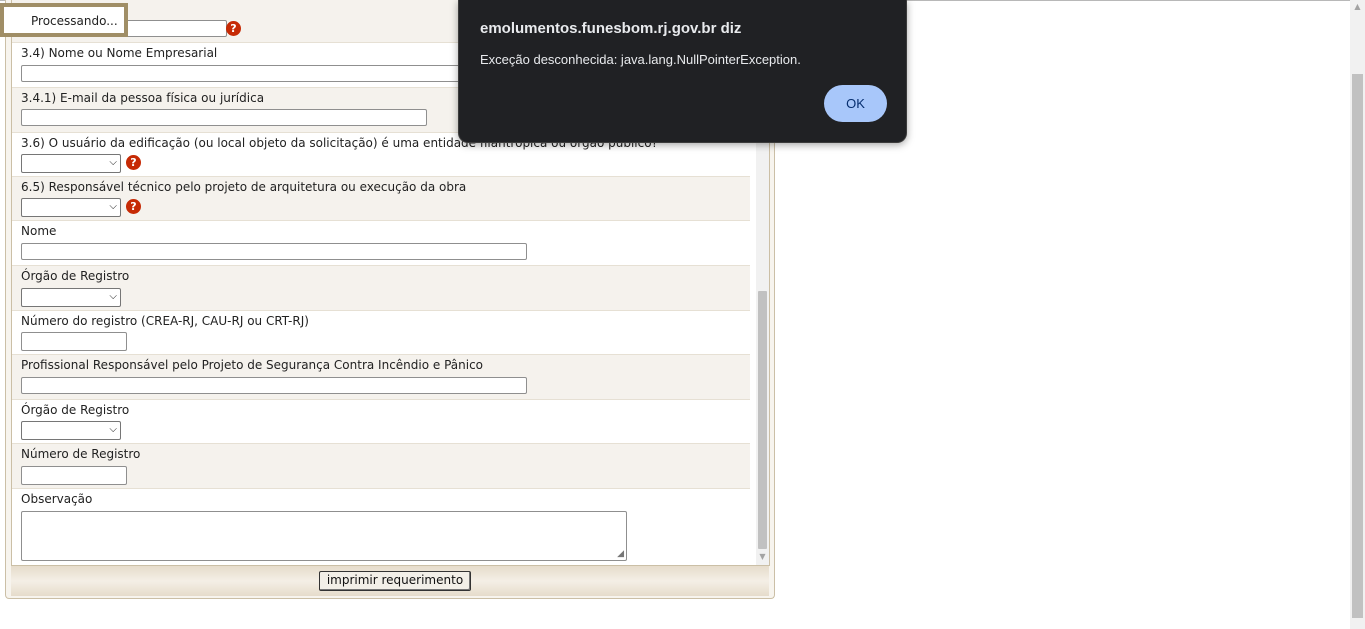 The image size is (1365, 629). I want to click on ok-button: OK, so click(855, 103).